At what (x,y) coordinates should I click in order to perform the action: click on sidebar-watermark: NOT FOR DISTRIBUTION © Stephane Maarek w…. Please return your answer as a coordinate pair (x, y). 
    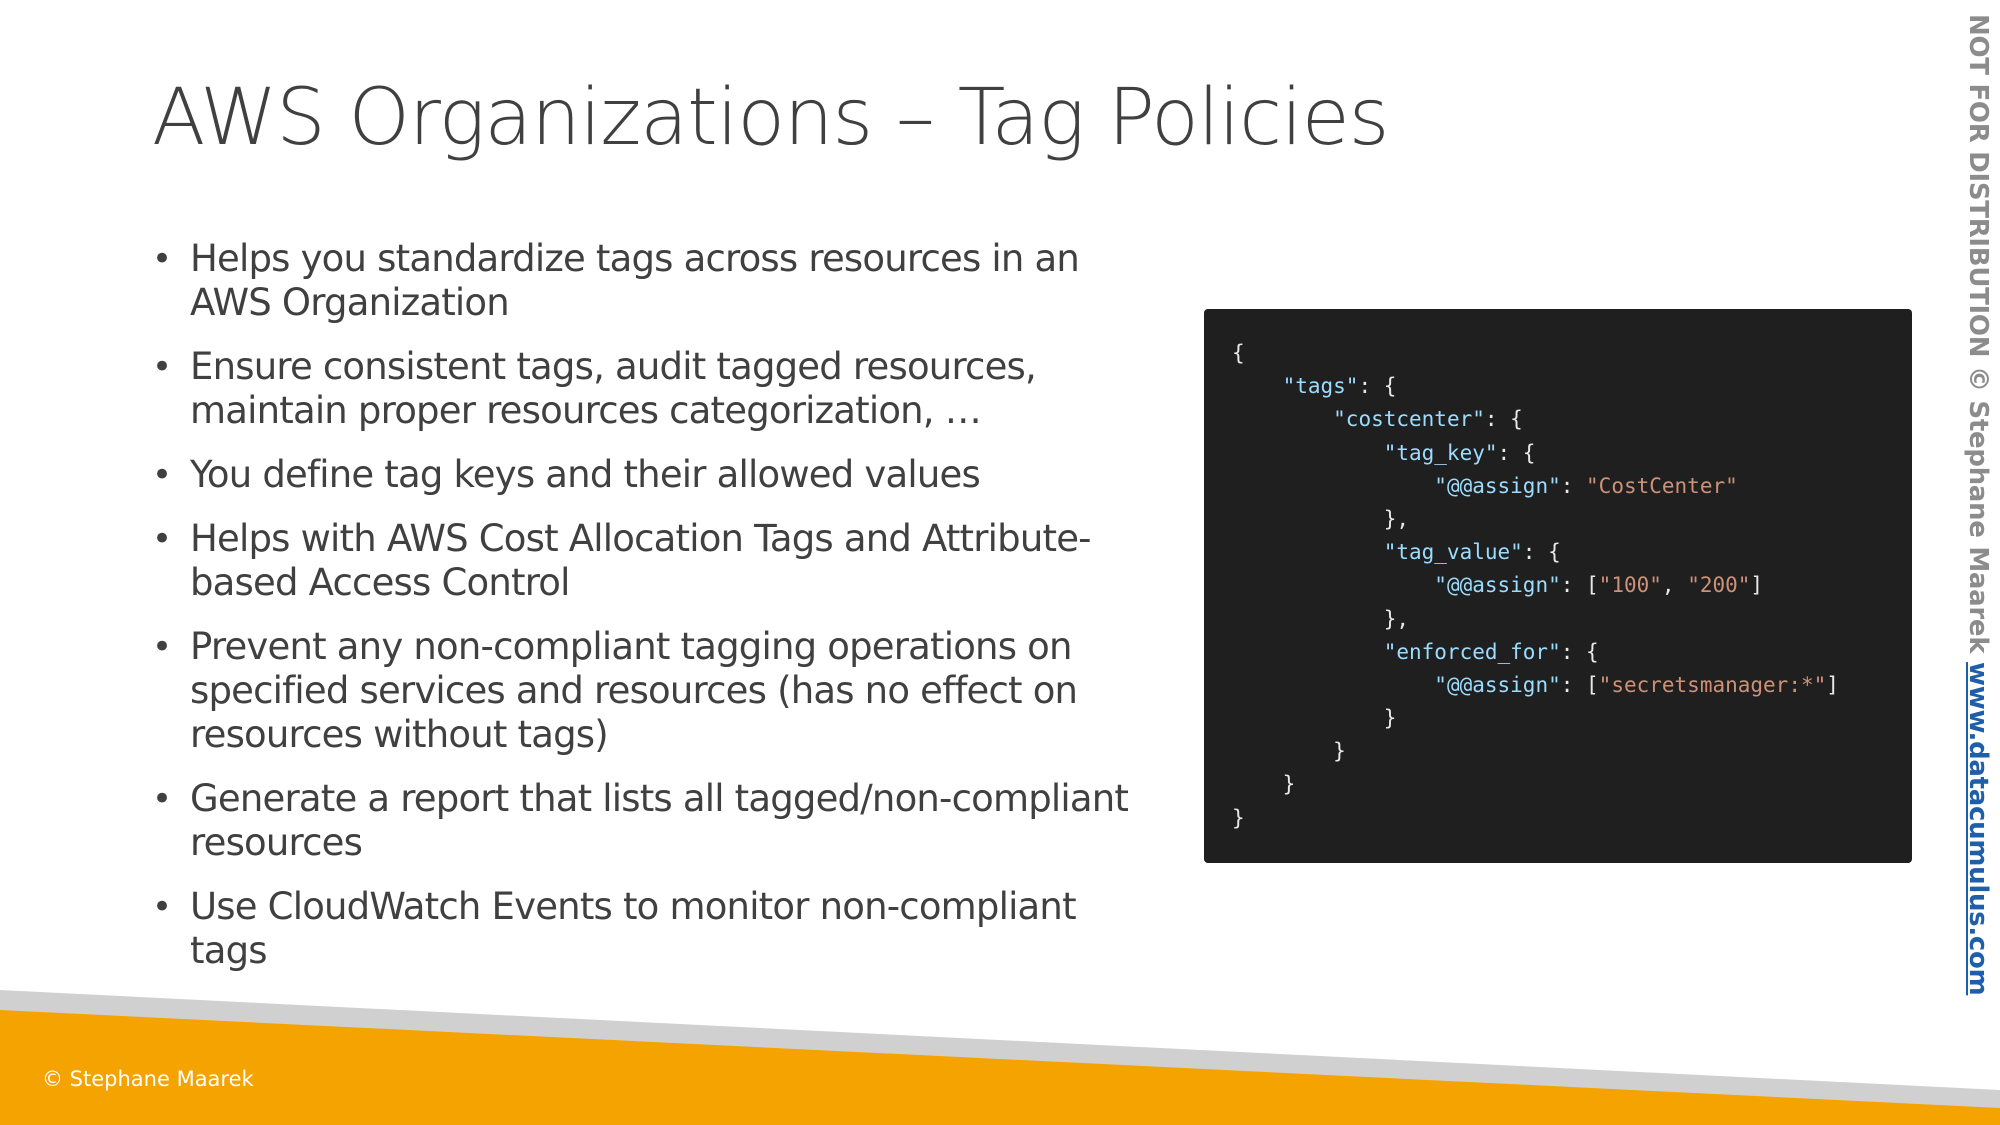
    Looking at the image, I should click on (1978, 556).